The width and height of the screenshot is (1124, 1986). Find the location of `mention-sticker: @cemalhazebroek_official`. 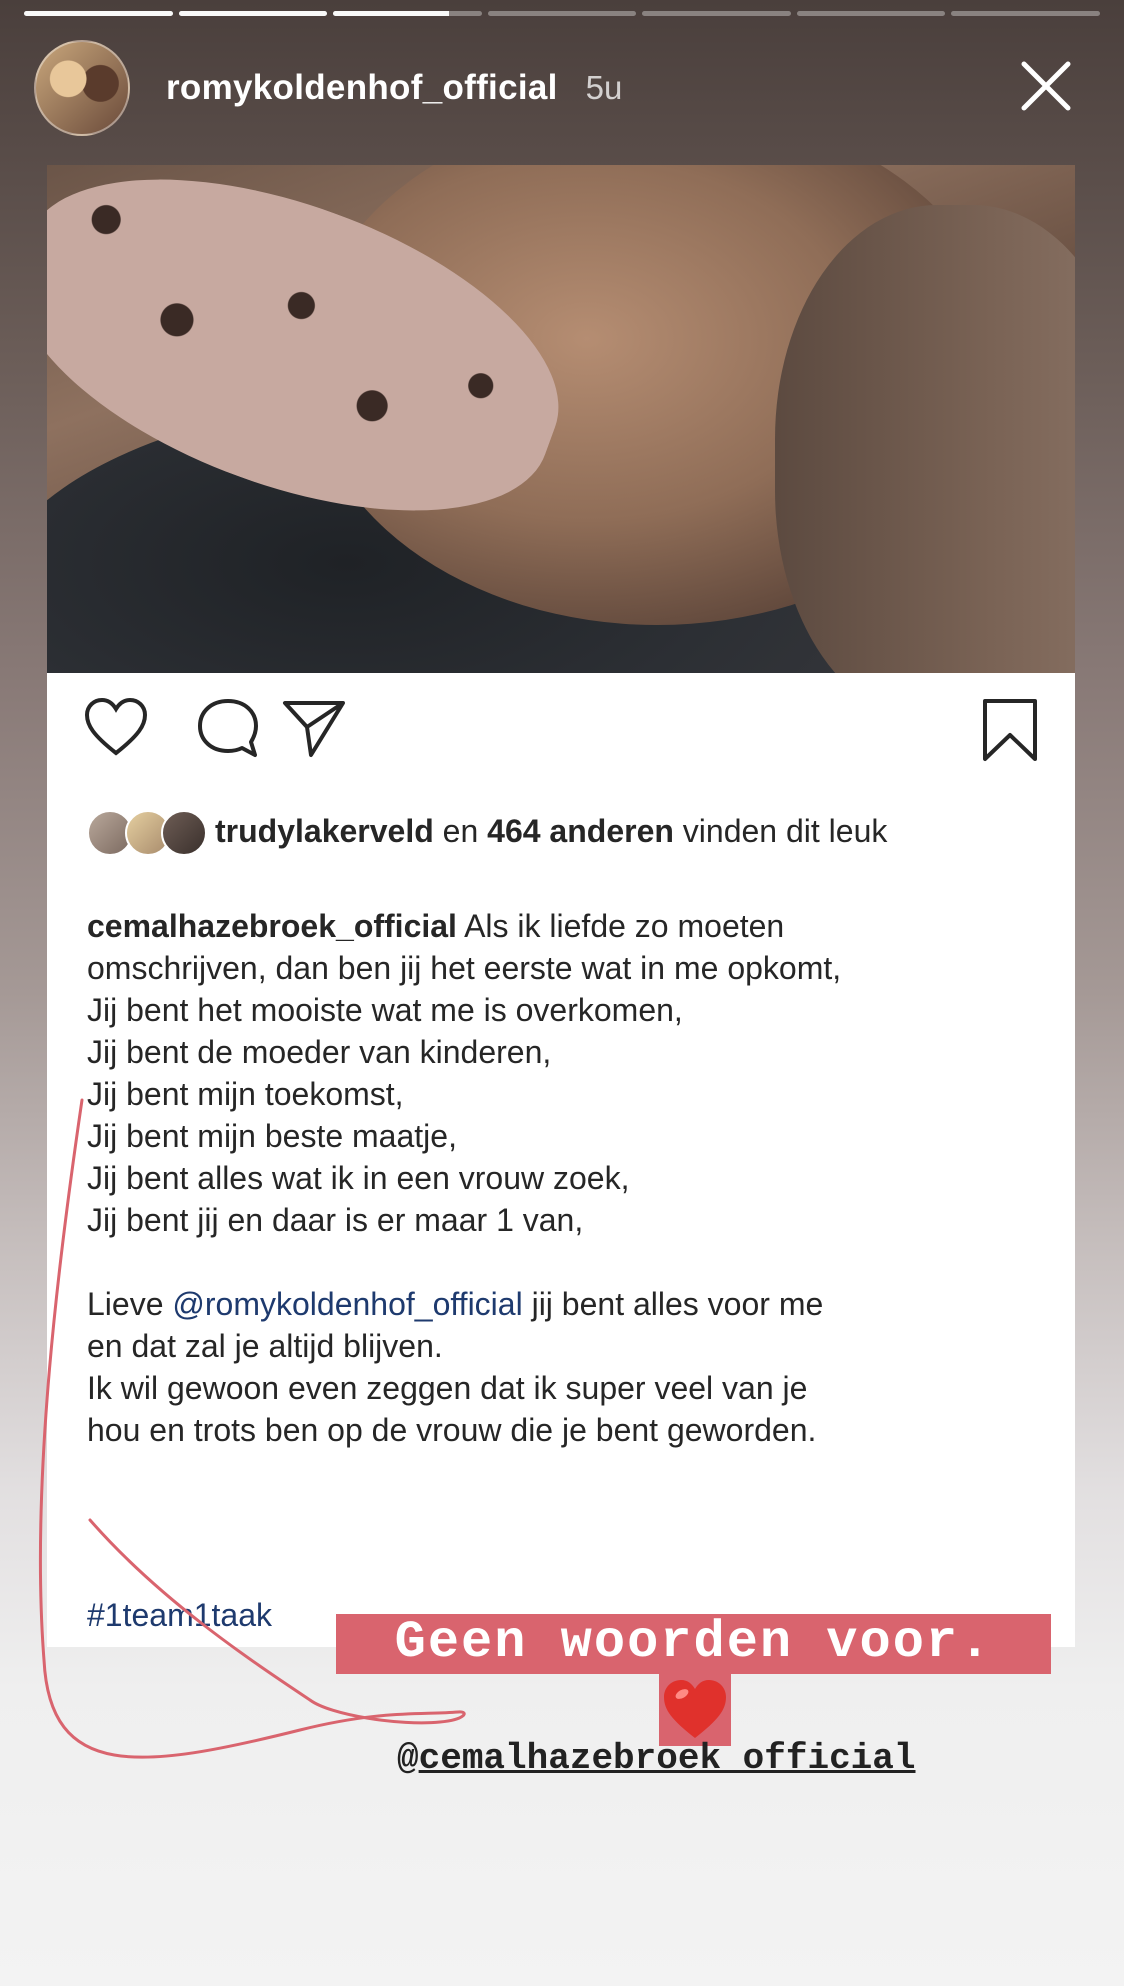

mention-sticker: @cemalhazebroek_official is located at coordinates (656, 1758).